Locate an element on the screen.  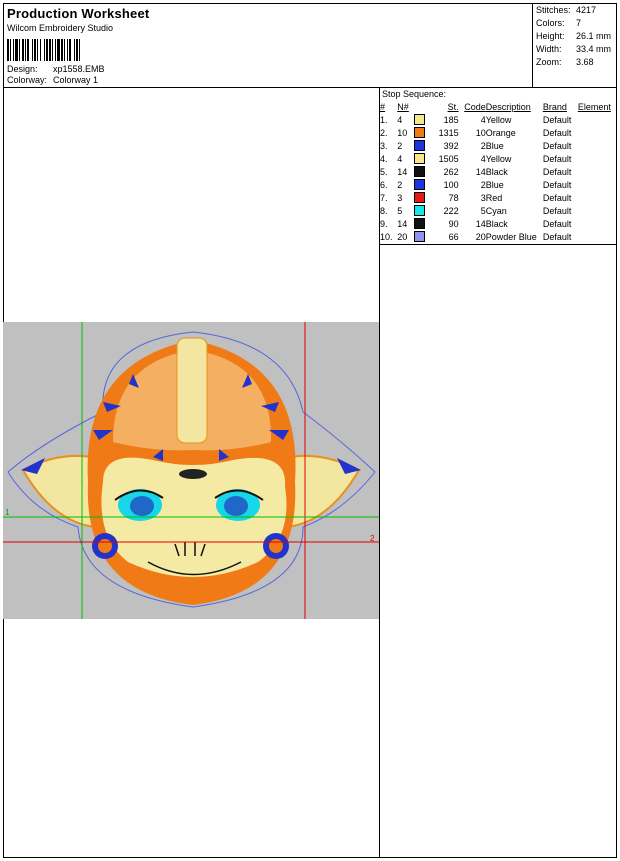
stat-label: Height: is located at coordinates (550, 36).